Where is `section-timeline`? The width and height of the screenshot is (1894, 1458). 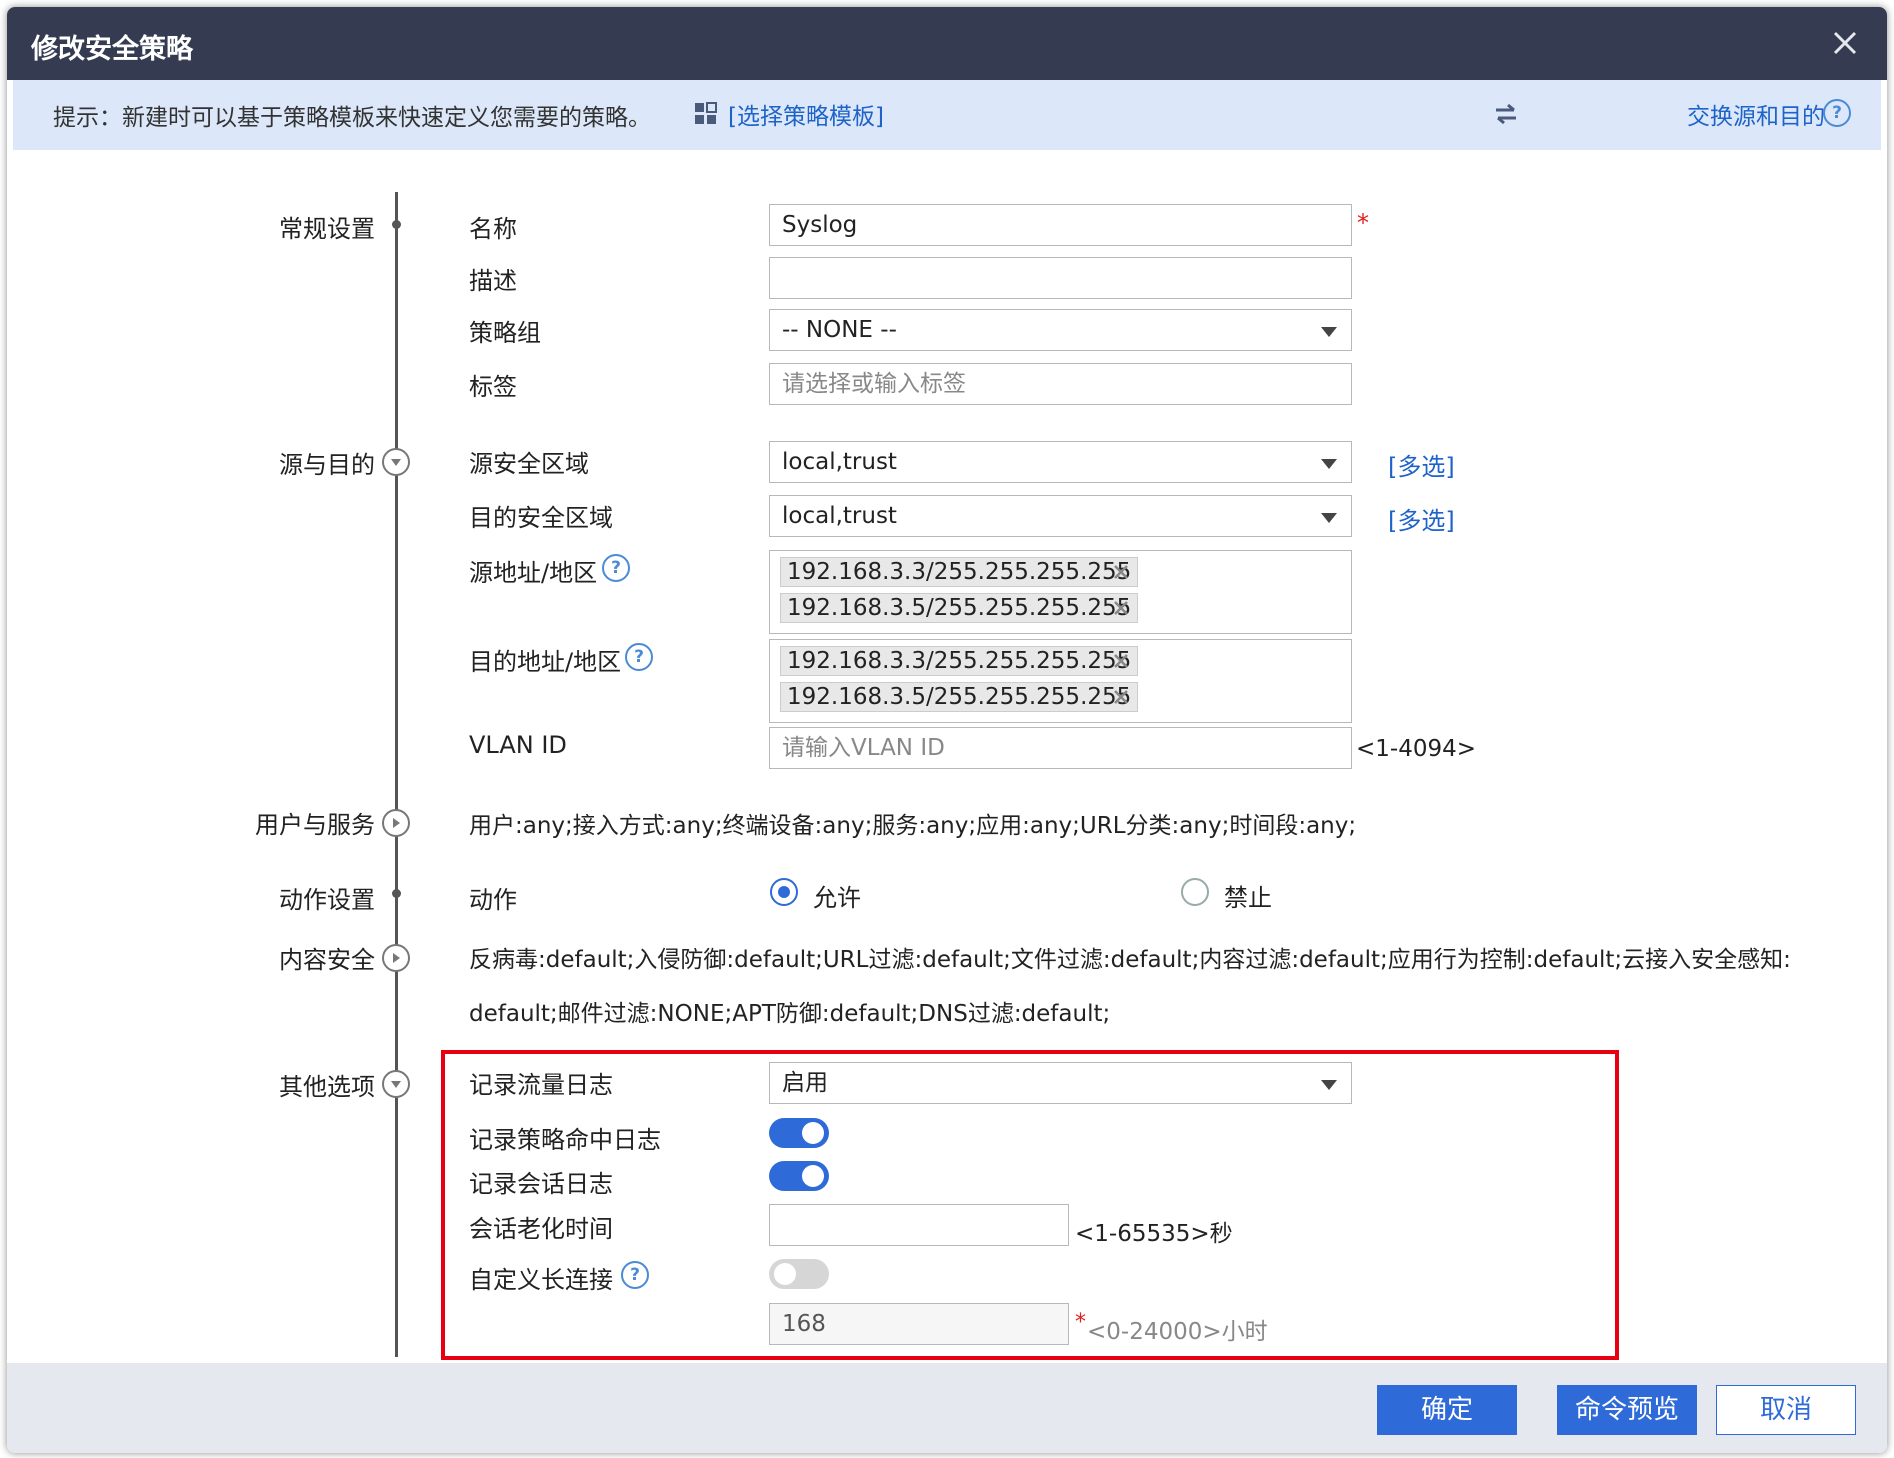
section-timeline is located at coordinates (396, 774).